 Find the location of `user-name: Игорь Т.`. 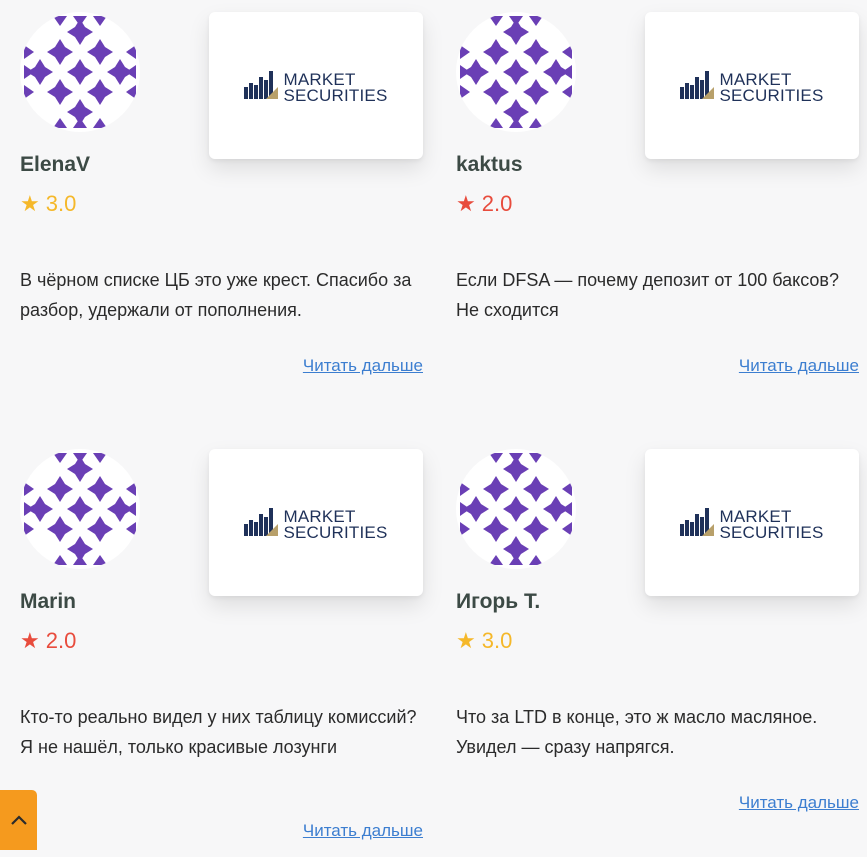

user-name: Игорь Т. is located at coordinates (498, 601).